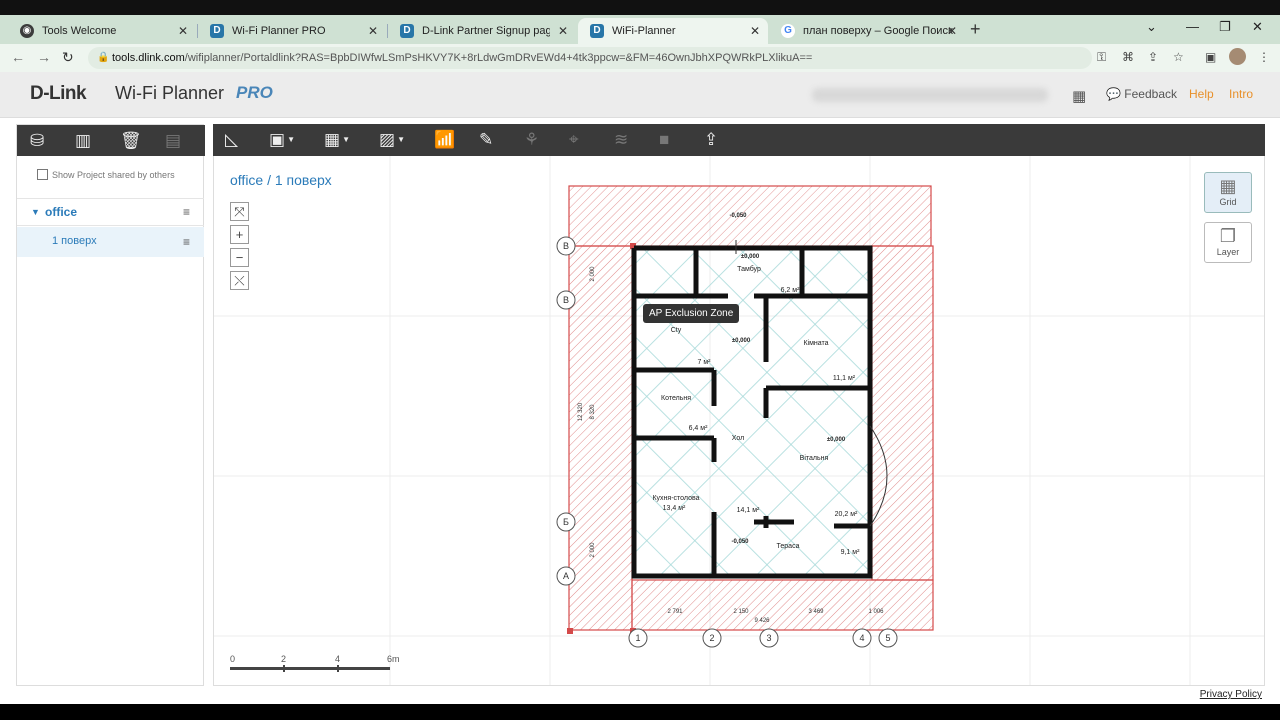  I want to click on room-area: 6,4 м², so click(698, 428).